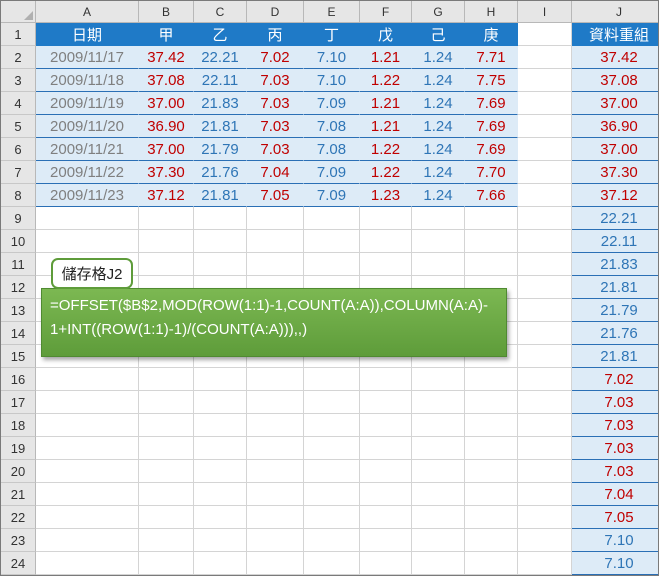  Describe the element at coordinates (275, 241) in the screenshot. I see `cell-d10` at that location.